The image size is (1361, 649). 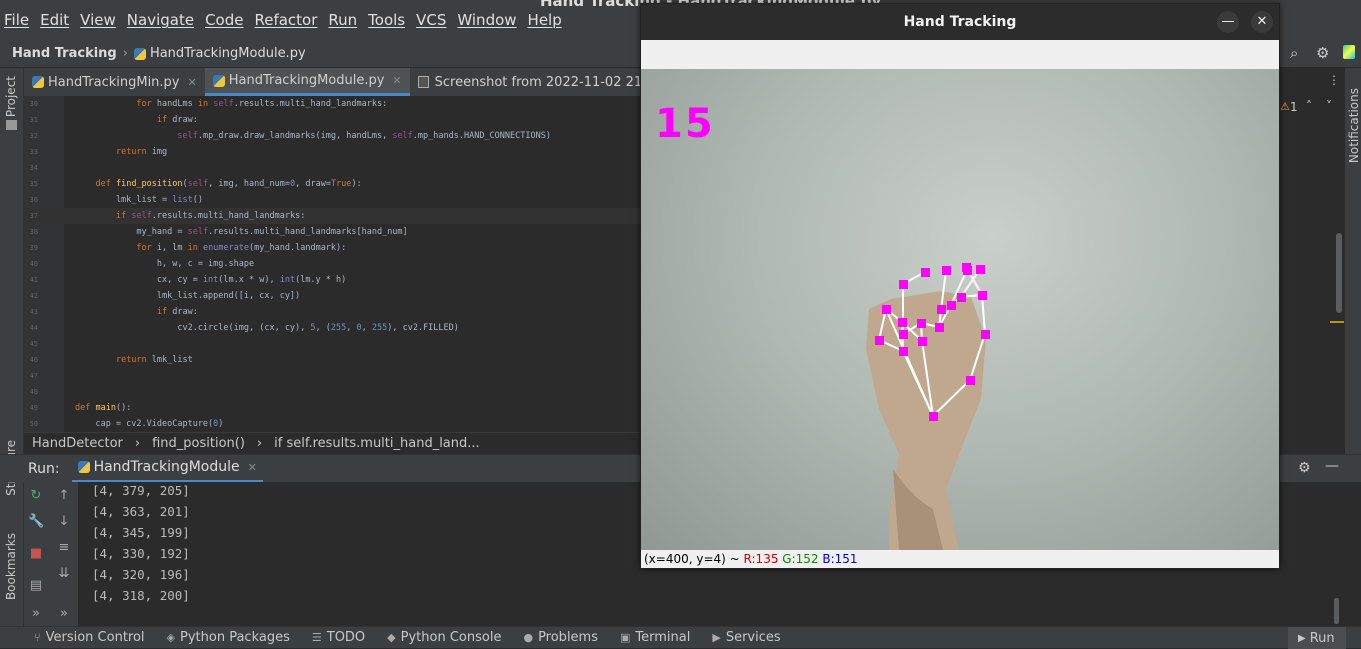 What do you see at coordinates (33, 360) in the screenshot?
I see `line-number: 46` at bounding box center [33, 360].